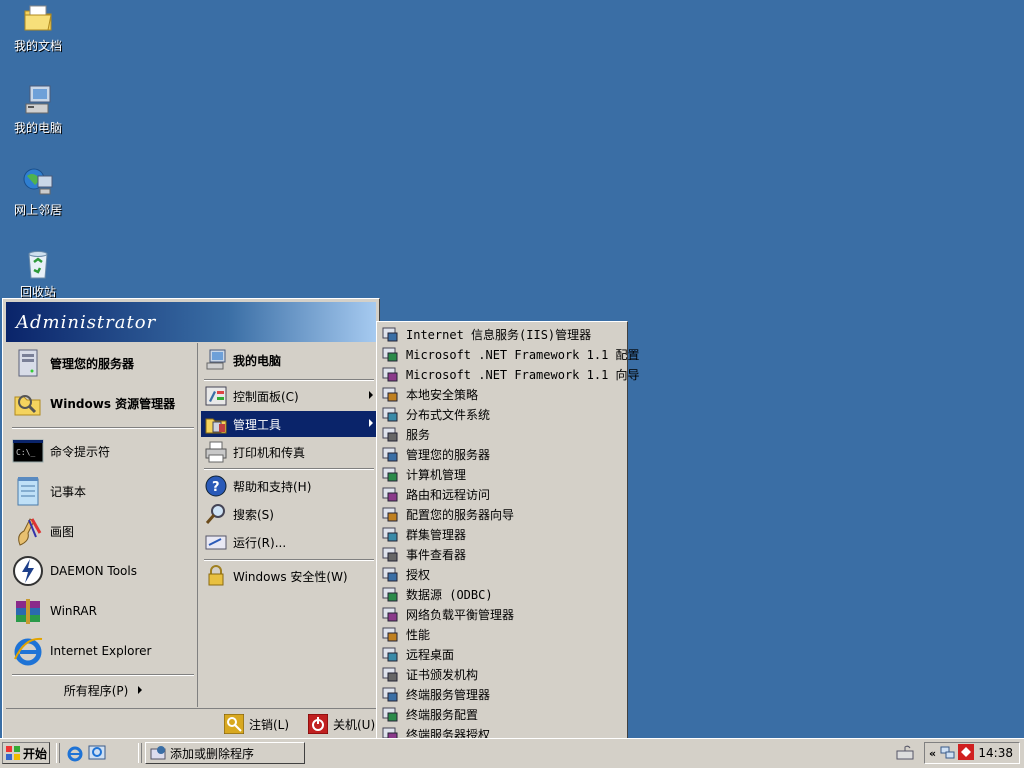  Describe the element at coordinates (502, 454) in the screenshot. I see `submenu-item: 管理您的服务器` at that location.